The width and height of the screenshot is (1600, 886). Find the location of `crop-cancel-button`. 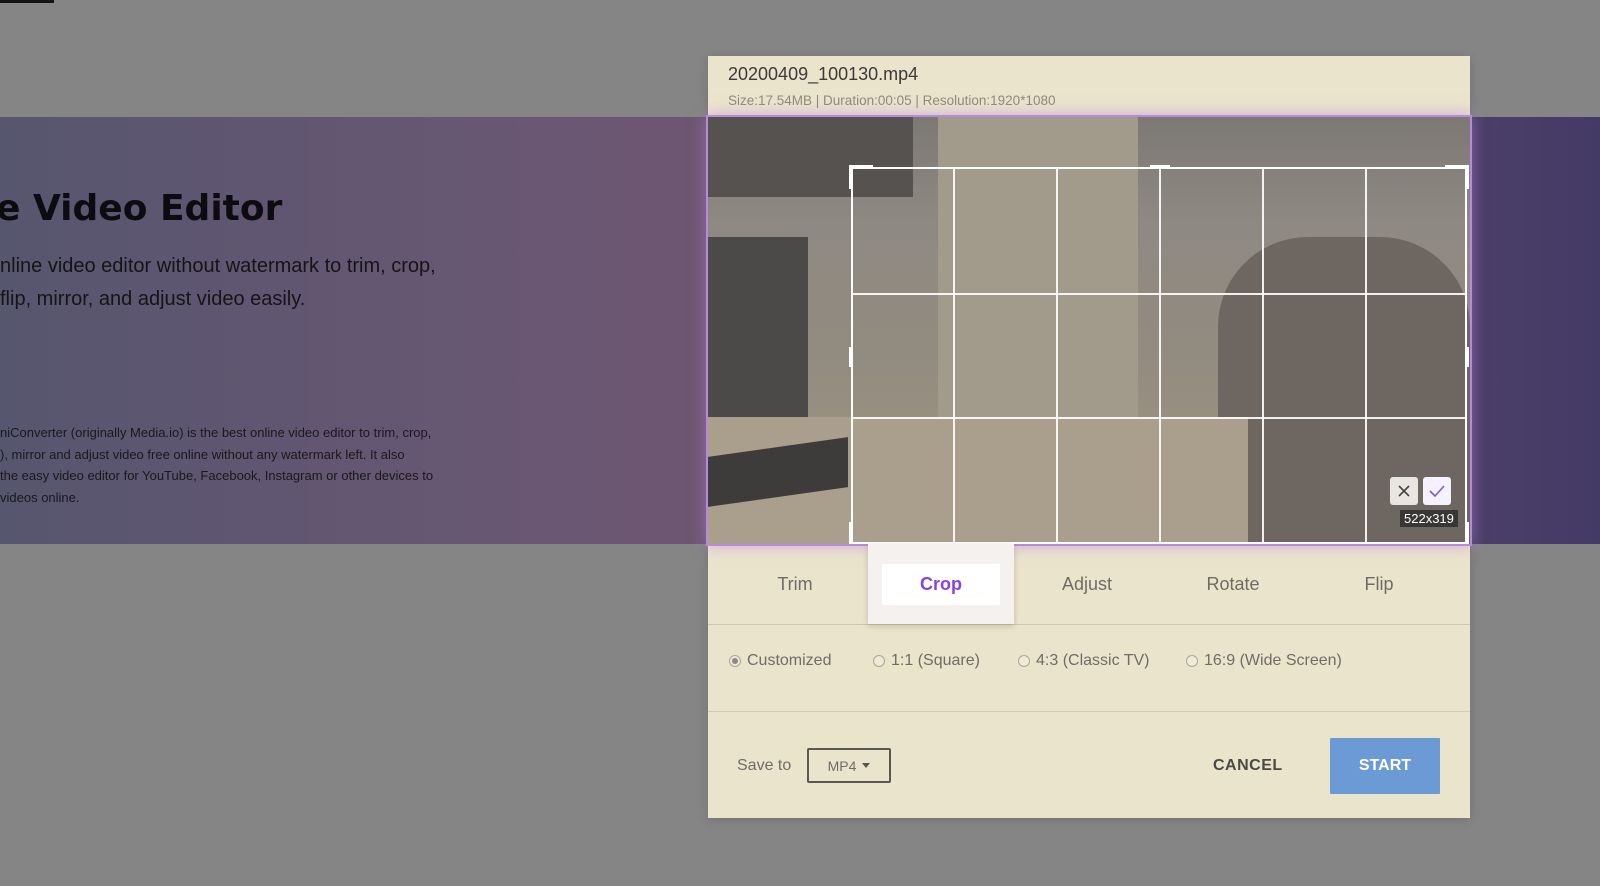

crop-cancel-button is located at coordinates (1404, 491).